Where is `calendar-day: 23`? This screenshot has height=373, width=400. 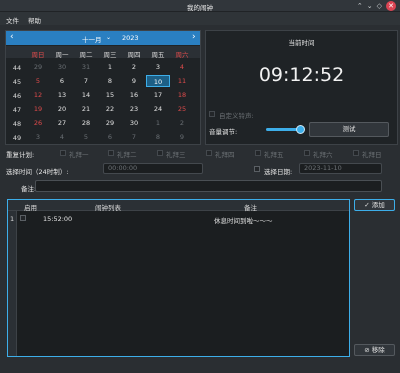 calendar-day: 23 is located at coordinates (134, 109).